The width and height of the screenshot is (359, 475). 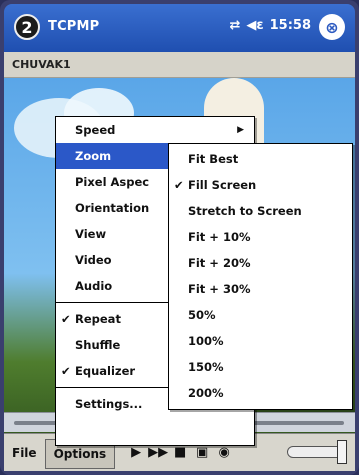 What do you see at coordinates (240, 130) in the screenshot?
I see `submenu-arrow-icon: ▶` at bounding box center [240, 130].